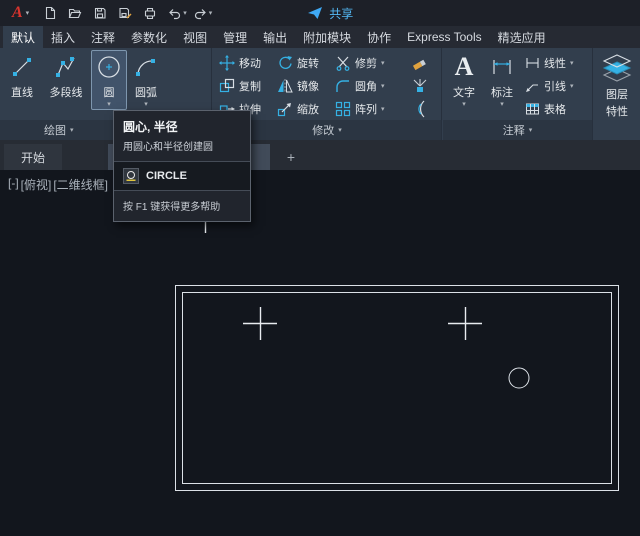 The height and width of the screenshot is (536, 640). I want to click on tab-view: 视图, so click(195, 37).